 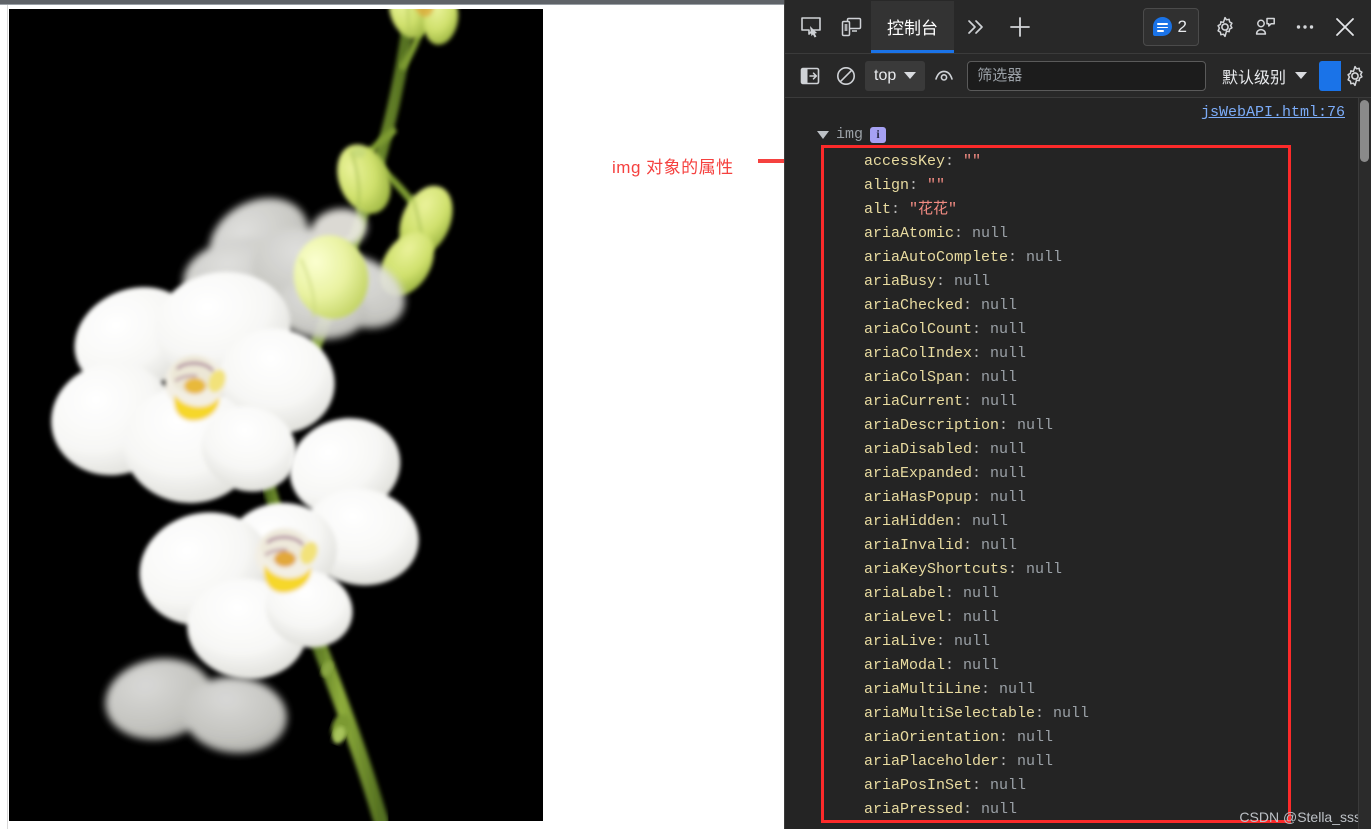 What do you see at coordinates (976, 426) in the screenshot?
I see `property-row: ariaDescription: null` at bounding box center [976, 426].